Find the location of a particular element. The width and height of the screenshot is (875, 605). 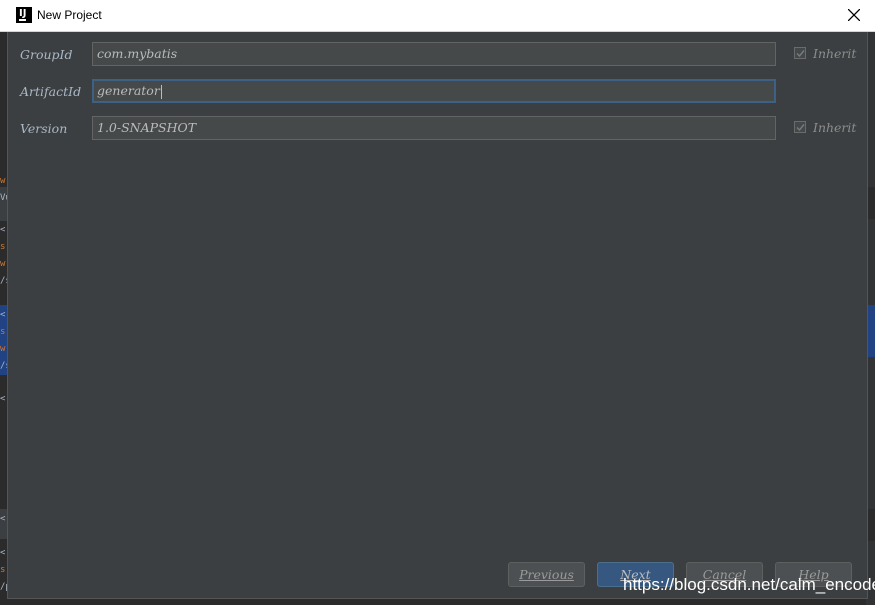

background-editor-right is located at coordinates (870, 318).